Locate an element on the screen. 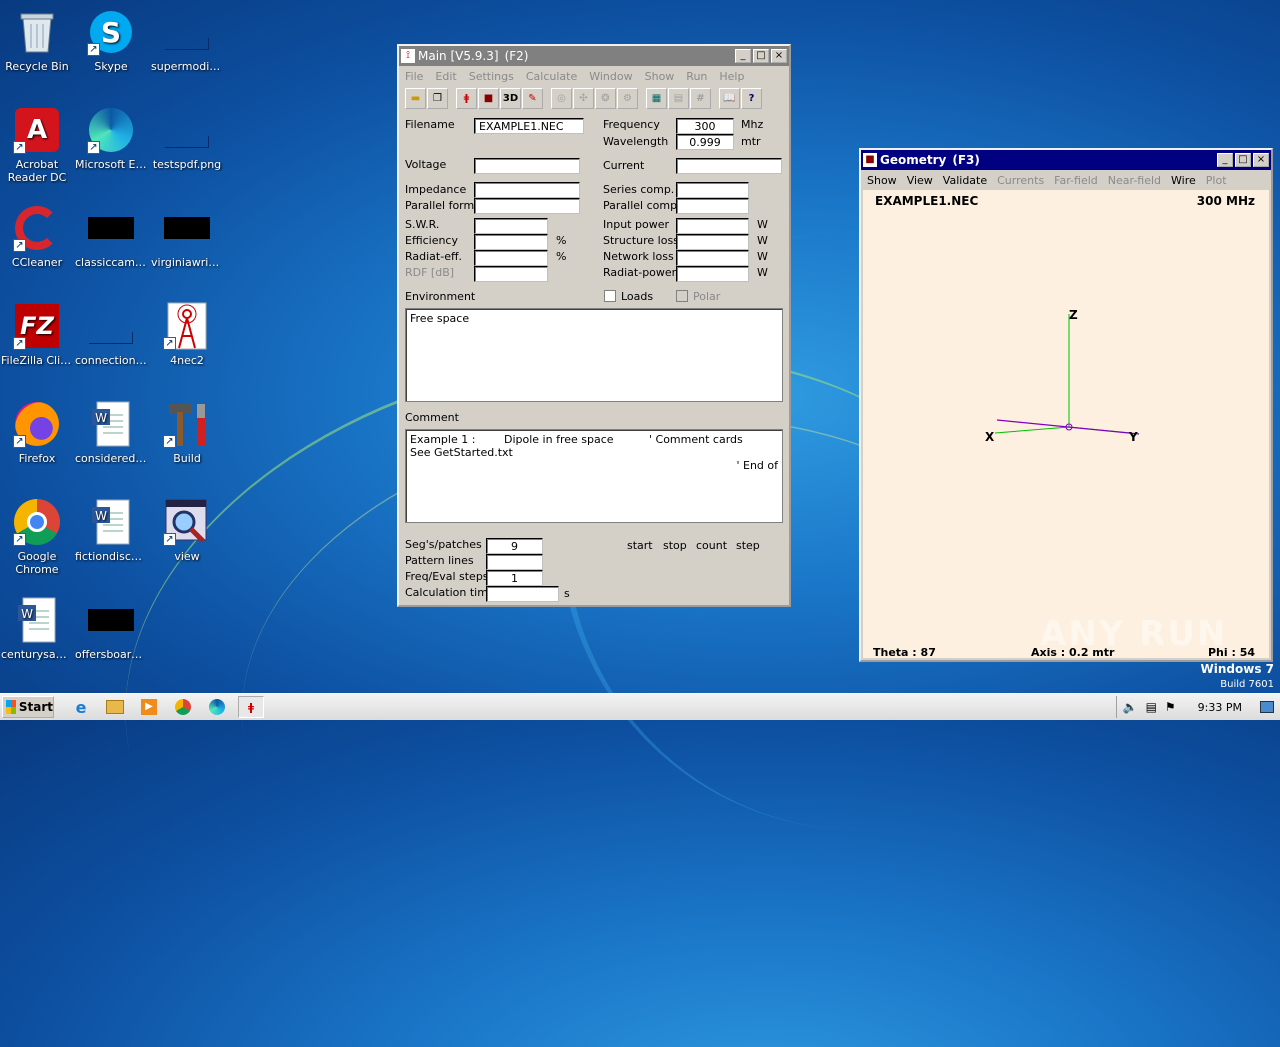 The width and height of the screenshot is (1280, 1047). ie-icon: e is located at coordinates (81, 707).